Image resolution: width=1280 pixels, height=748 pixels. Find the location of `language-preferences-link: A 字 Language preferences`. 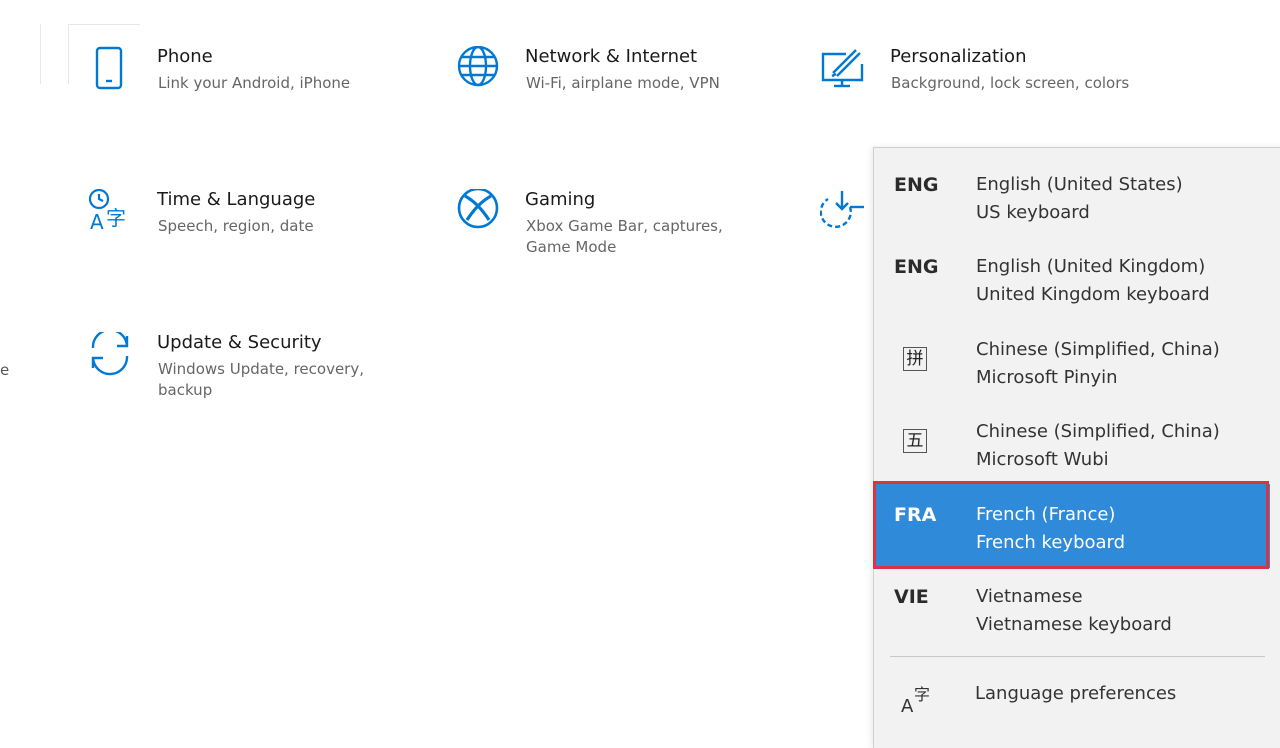

language-preferences-link: A 字 Language preferences is located at coordinates (1071, 692).